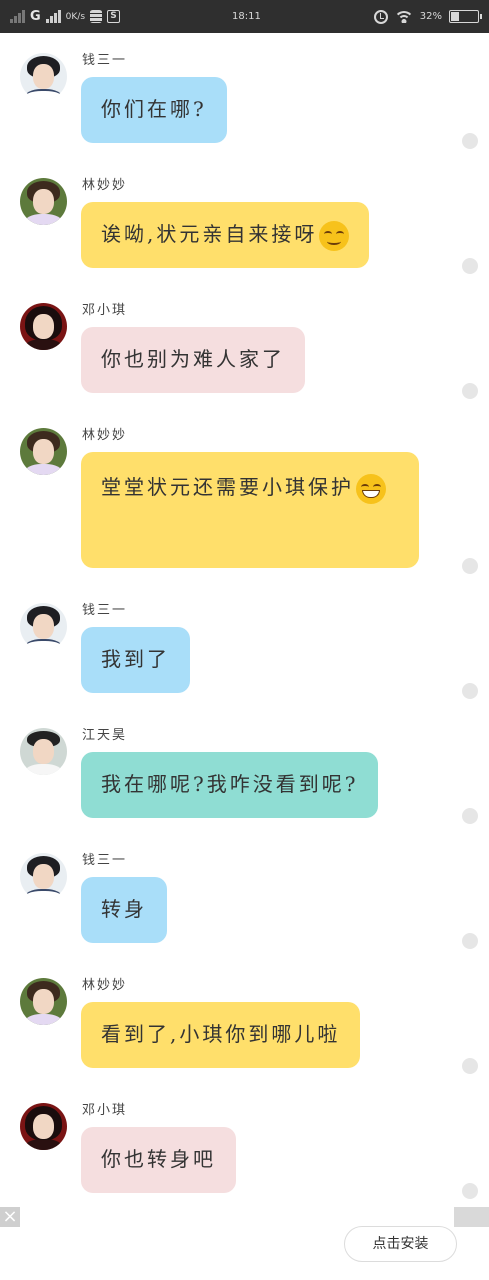  Describe the element at coordinates (53, 16) in the screenshot. I see `signal-icon-sim2` at that location.